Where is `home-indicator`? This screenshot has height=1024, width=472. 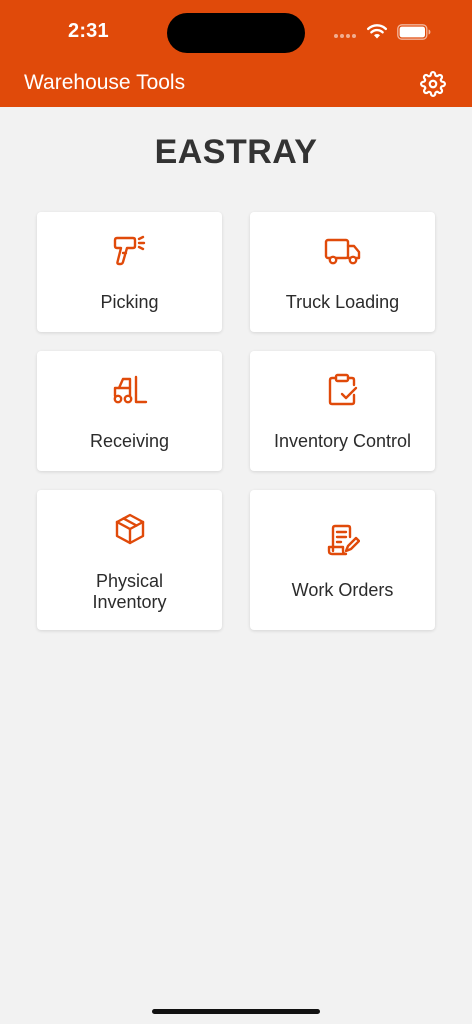
home-indicator is located at coordinates (236, 1011).